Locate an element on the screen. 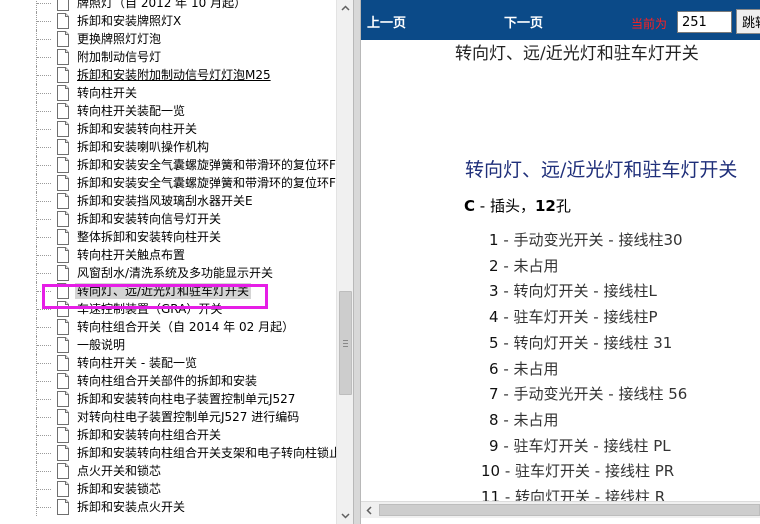  tree-item: 拆卸和安装挡风玻璃刮水器开关E is located at coordinates (168, 201).